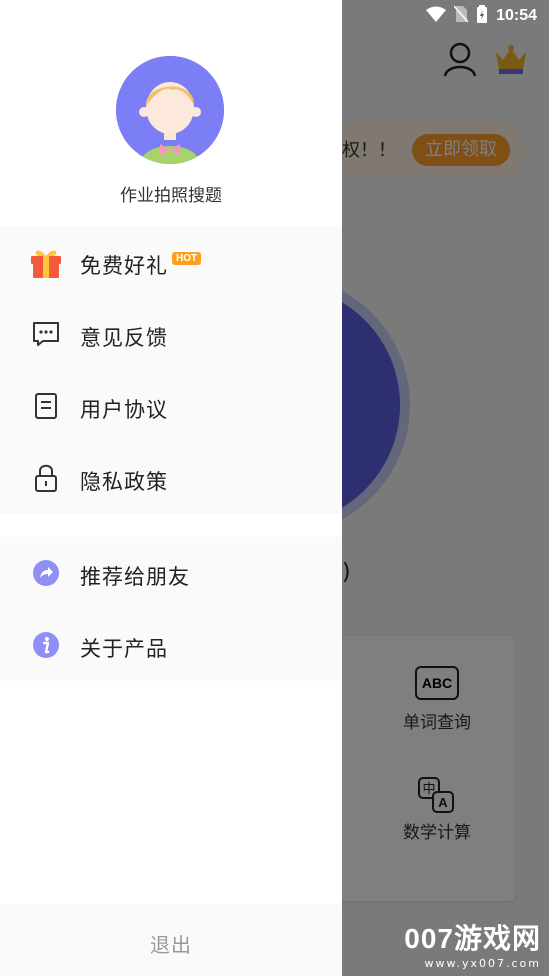 The width and height of the screenshot is (549, 976). I want to click on no-sim-icon, so click(461, 16).